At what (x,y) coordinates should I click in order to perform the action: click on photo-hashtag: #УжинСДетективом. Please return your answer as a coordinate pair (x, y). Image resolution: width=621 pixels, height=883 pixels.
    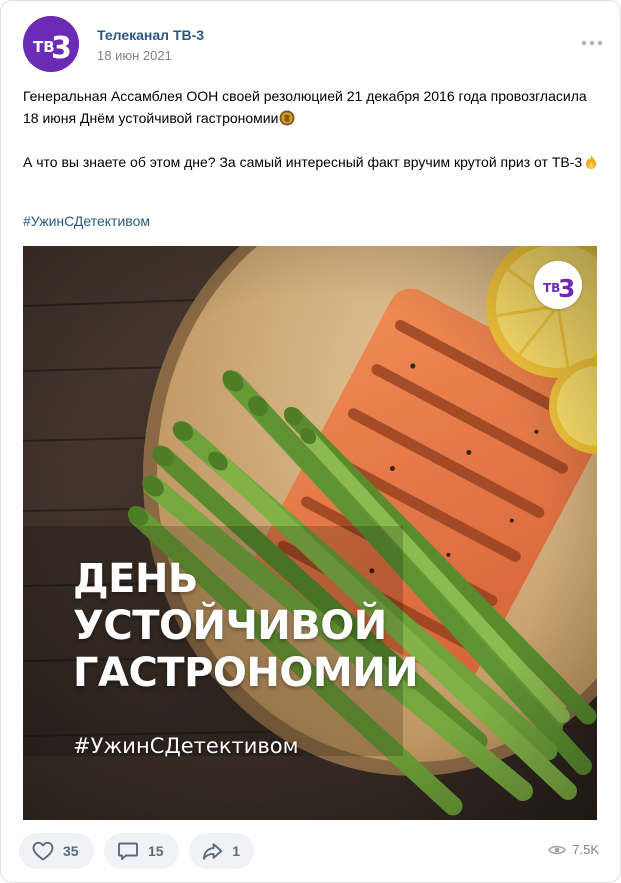
    Looking at the image, I should click on (186, 746).